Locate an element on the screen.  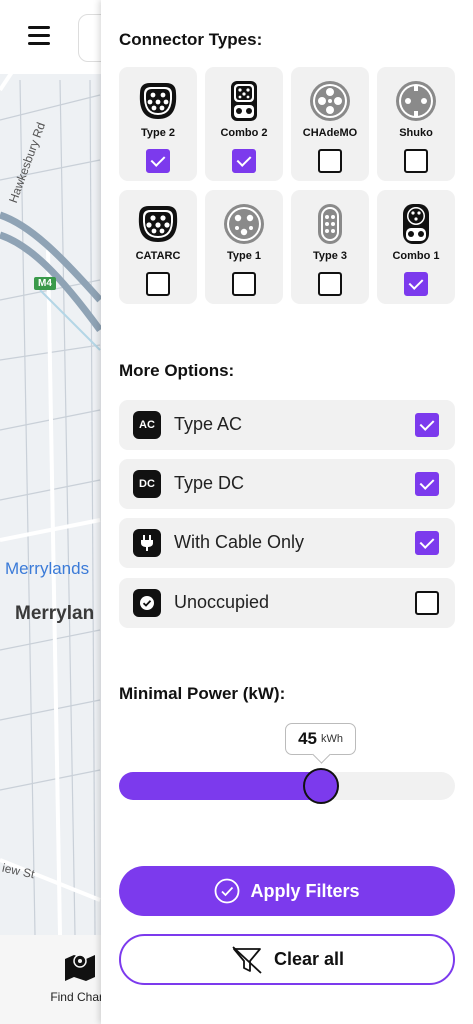
connector-name: Type 1 is located at coordinates (244, 256).